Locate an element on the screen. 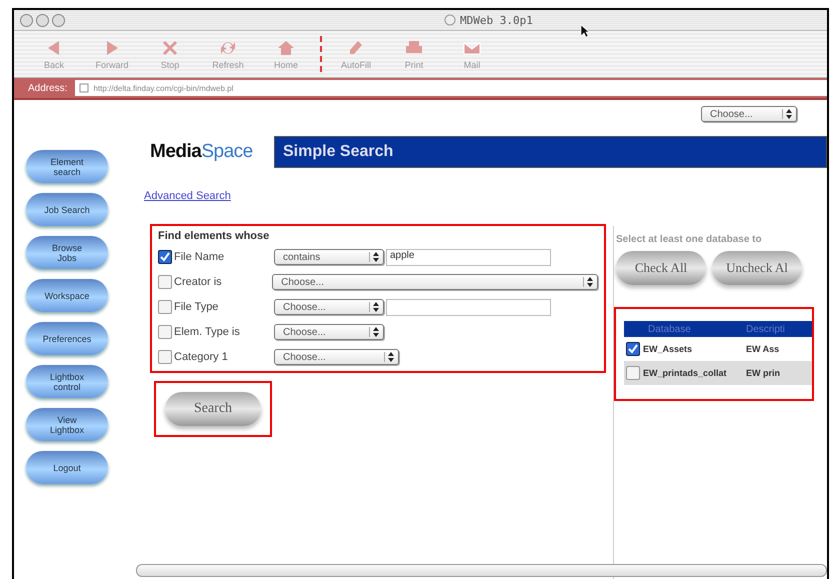 The width and height of the screenshot is (833, 579). select-button: Uncheck Al is located at coordinates (757, 268).